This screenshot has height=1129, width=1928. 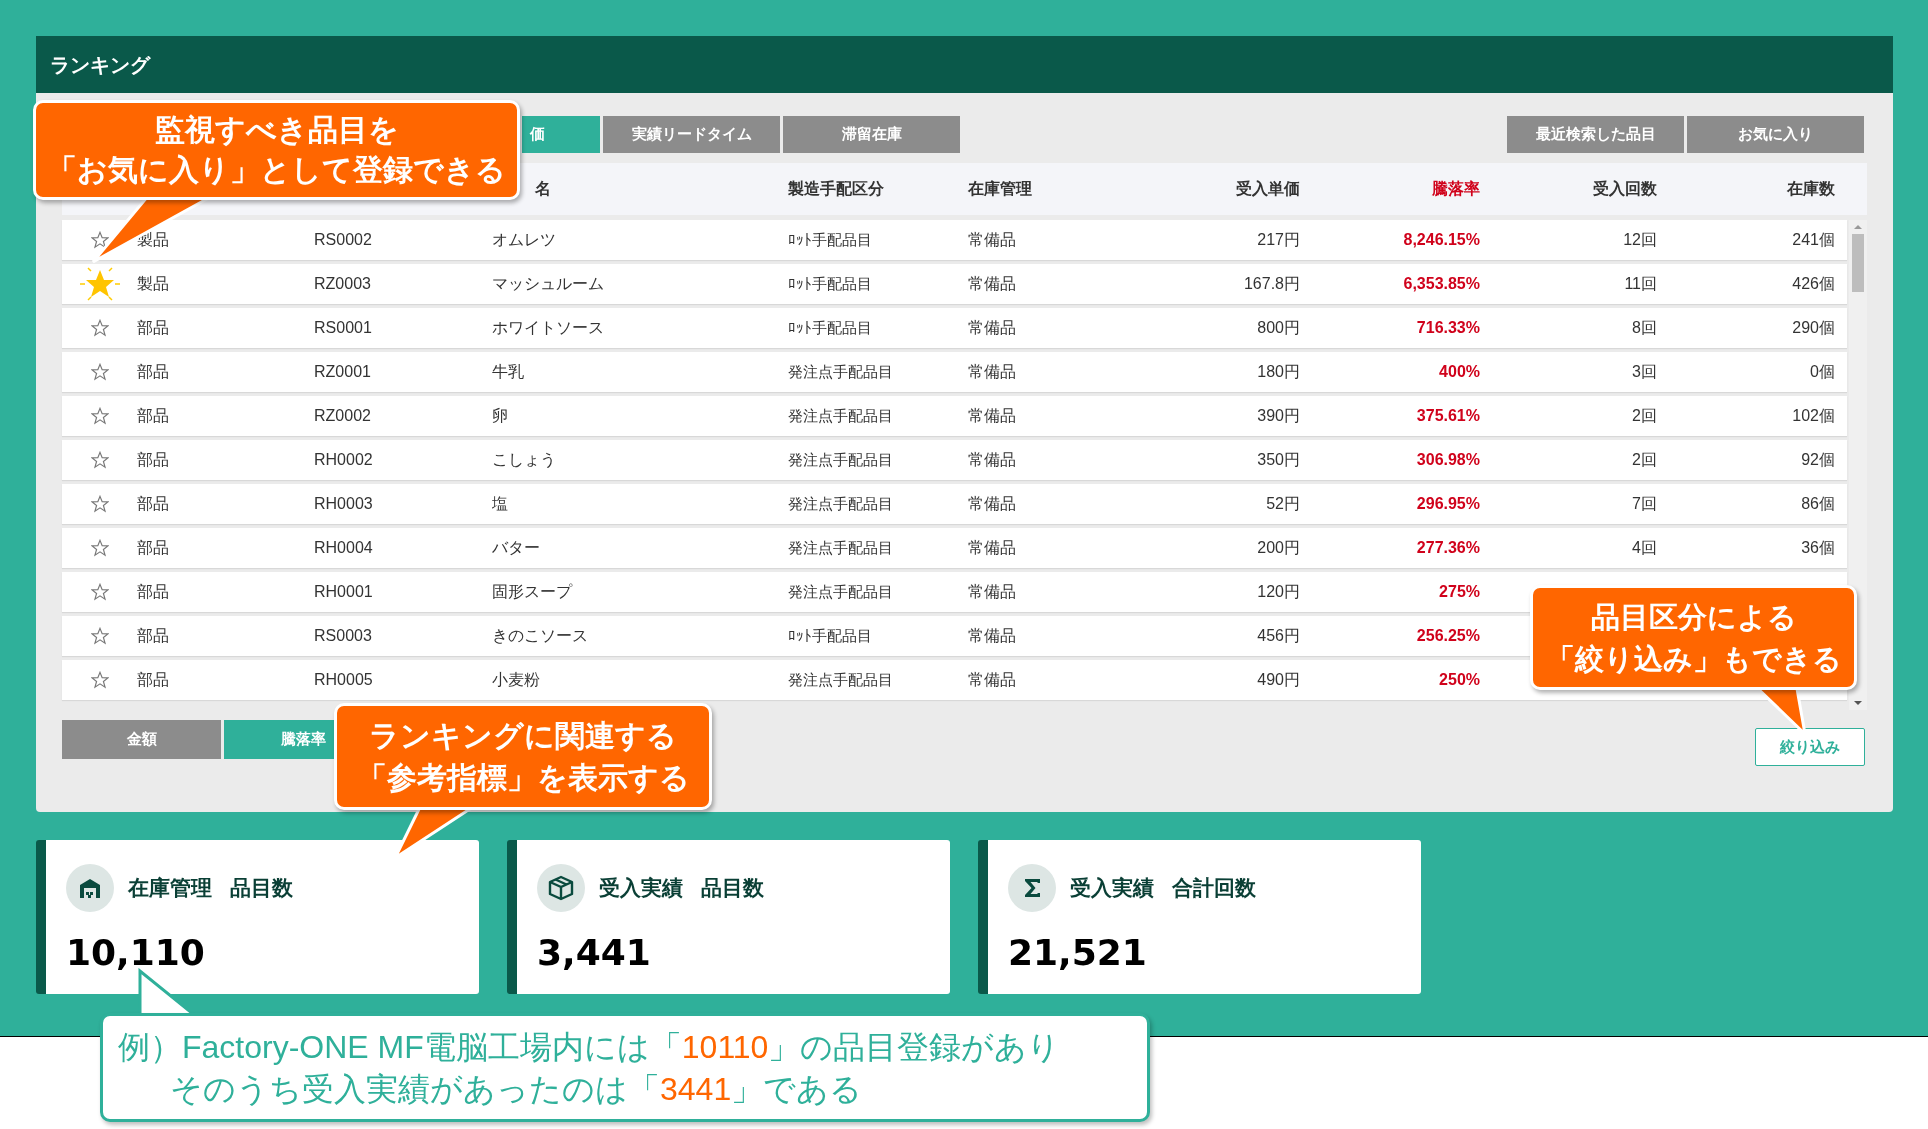 I want to click on table-cell: 800円, so click(x=1278, y=327).